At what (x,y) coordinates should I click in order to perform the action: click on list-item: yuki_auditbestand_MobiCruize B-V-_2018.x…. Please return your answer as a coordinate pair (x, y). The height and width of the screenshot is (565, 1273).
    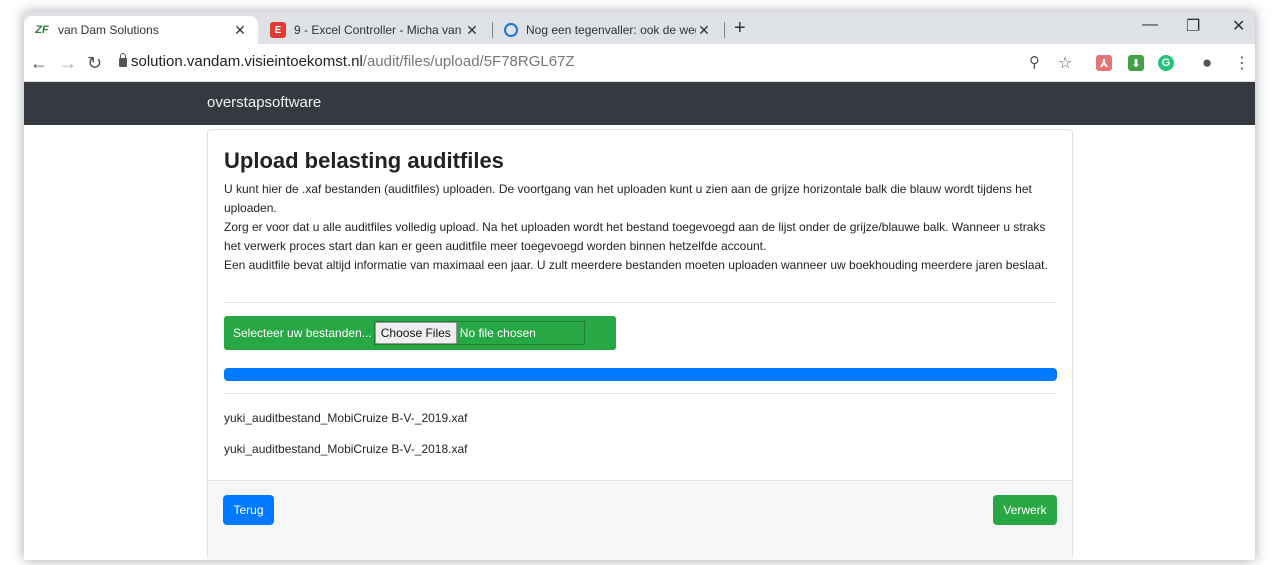
    Looking at the image, I should click on (346, 449).